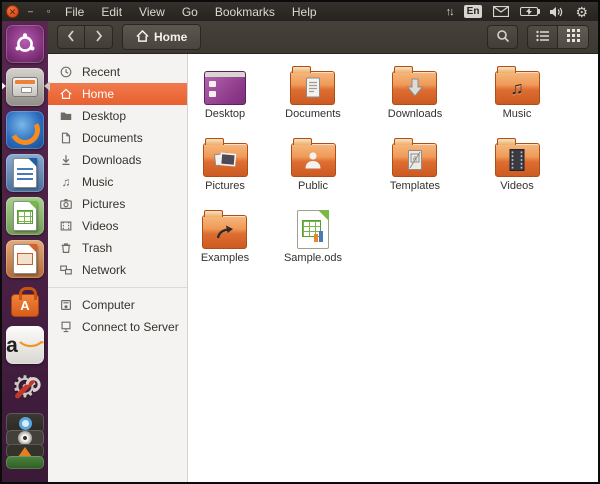 The width and height of the screenshot is (600, 484). I want to click on home-icon, so click(66, 94).